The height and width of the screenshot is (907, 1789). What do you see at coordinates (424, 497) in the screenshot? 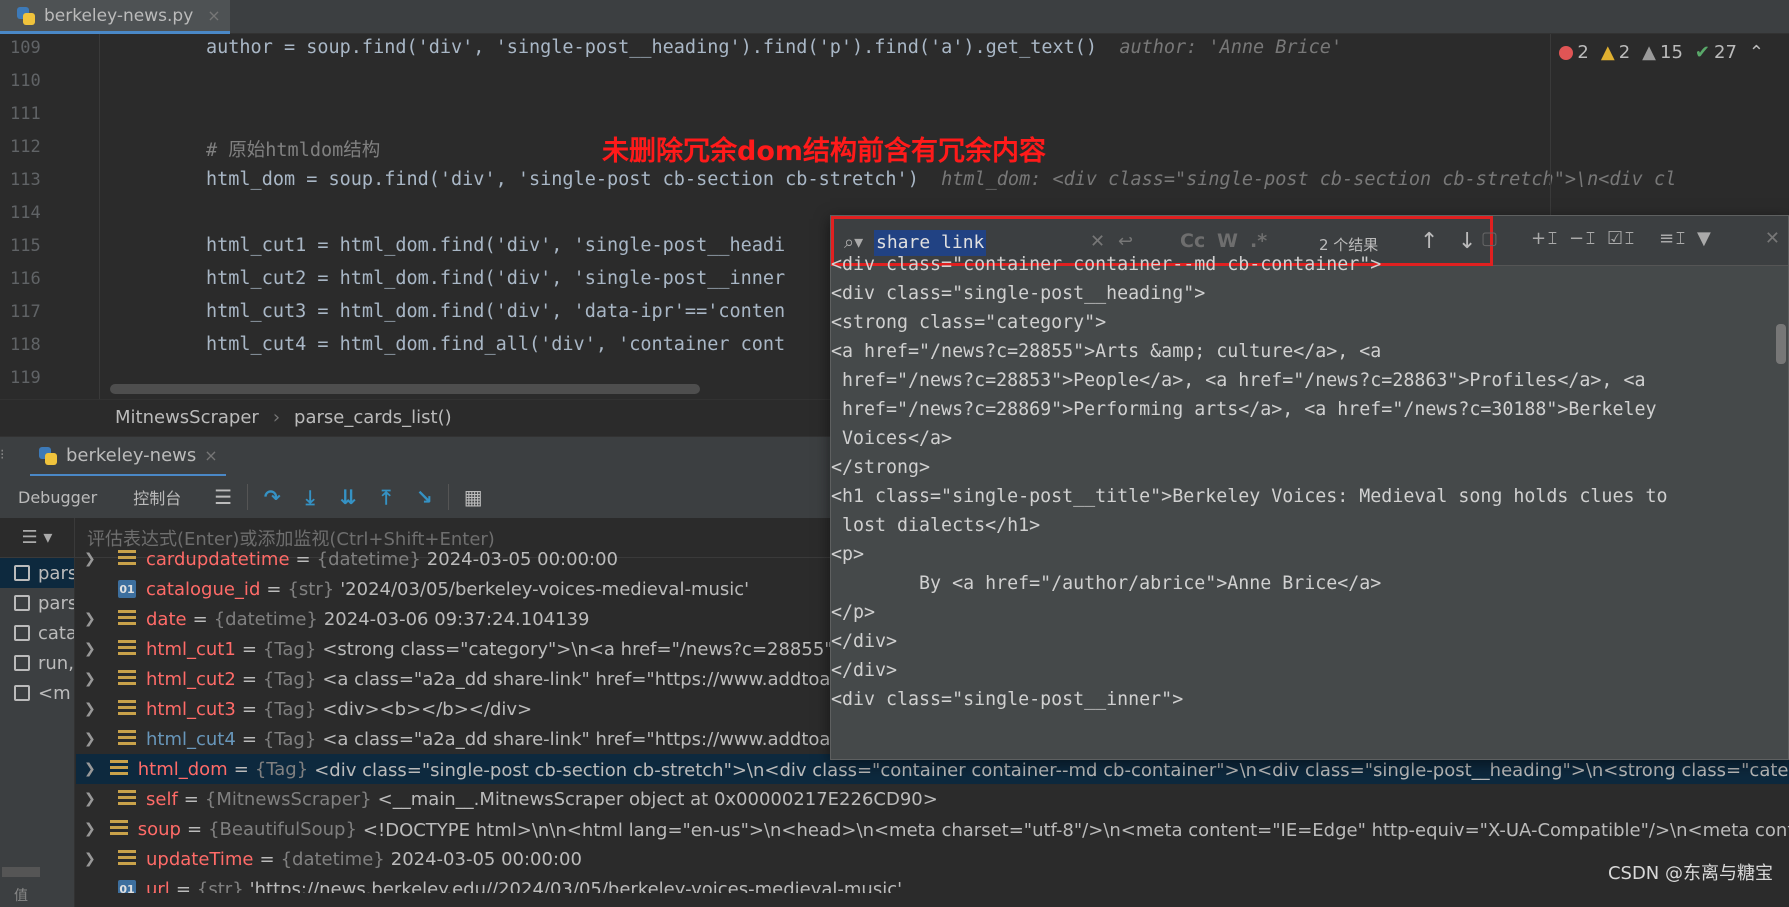
I see `run-to-cursor-icon: ↘` at bounding box center [424, 497].